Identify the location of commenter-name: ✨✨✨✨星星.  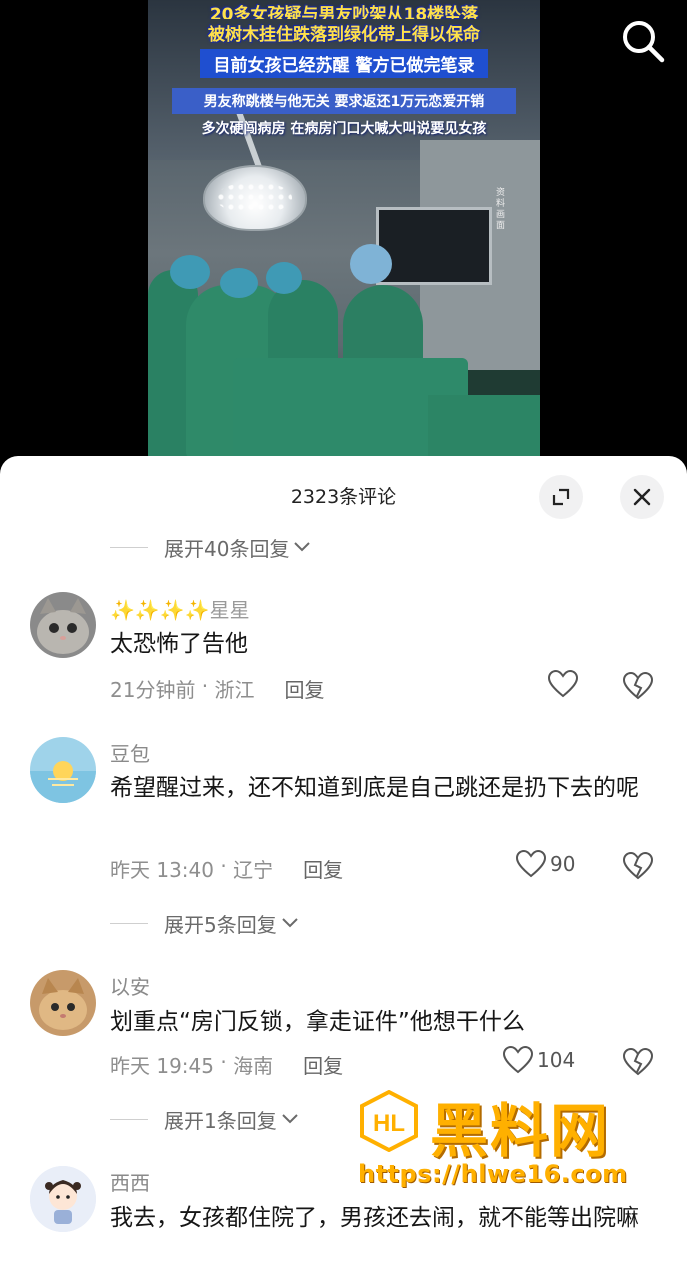
(180, 608).